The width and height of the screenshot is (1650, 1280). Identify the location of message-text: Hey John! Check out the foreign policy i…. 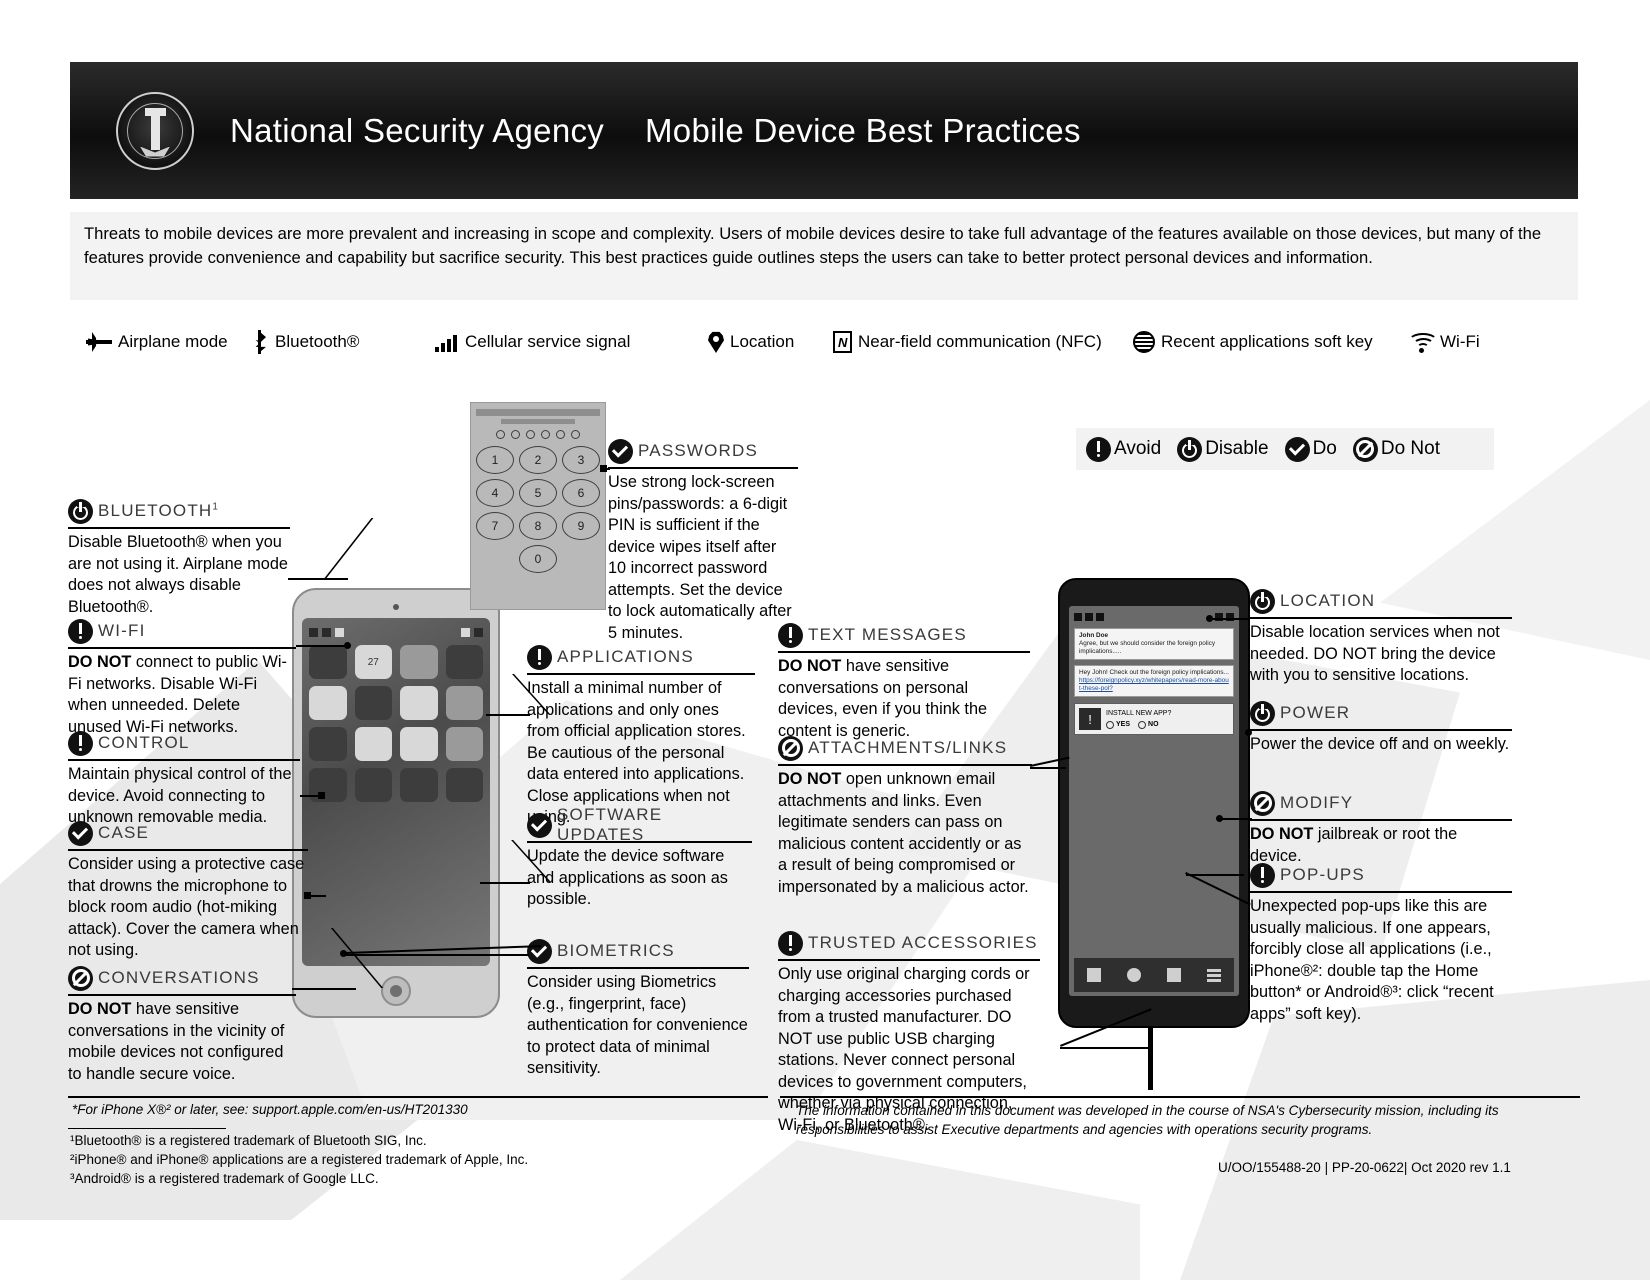
(1154, 672).